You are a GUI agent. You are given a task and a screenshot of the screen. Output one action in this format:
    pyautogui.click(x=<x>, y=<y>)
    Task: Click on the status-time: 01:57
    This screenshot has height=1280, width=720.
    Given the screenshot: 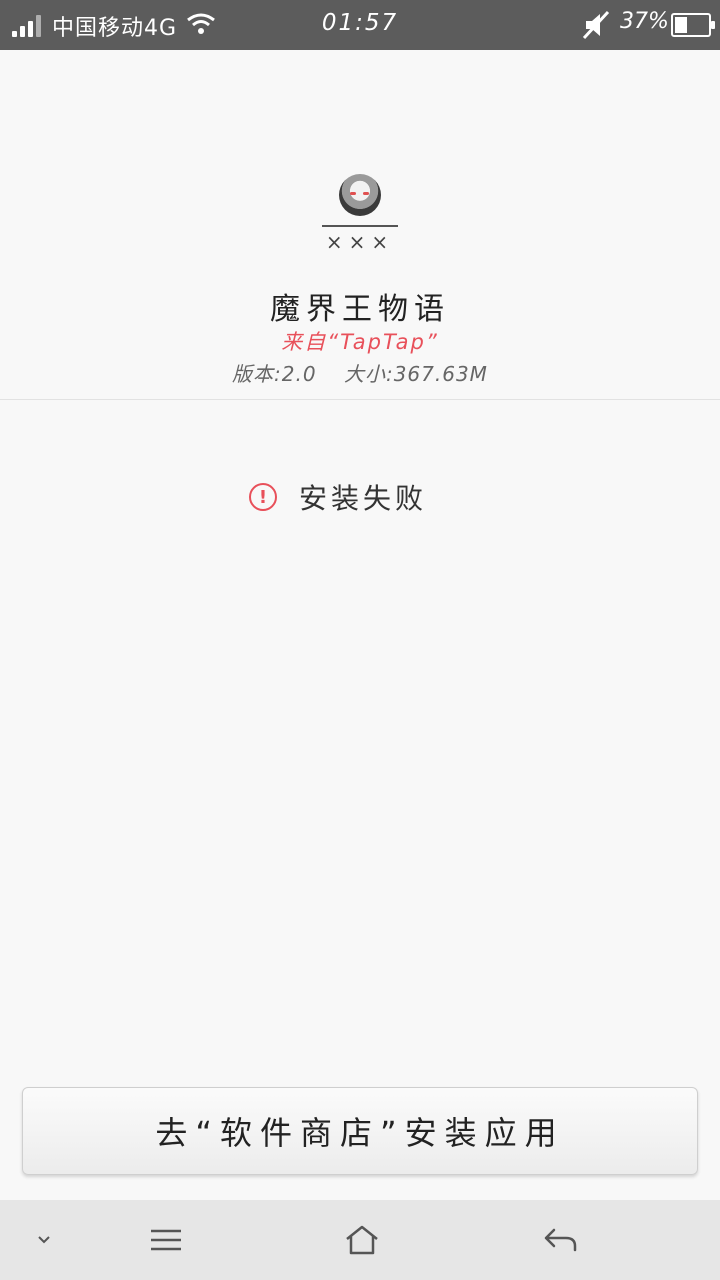 What is the action you would take?
    pyautogui.click(x=360, y=23)
    